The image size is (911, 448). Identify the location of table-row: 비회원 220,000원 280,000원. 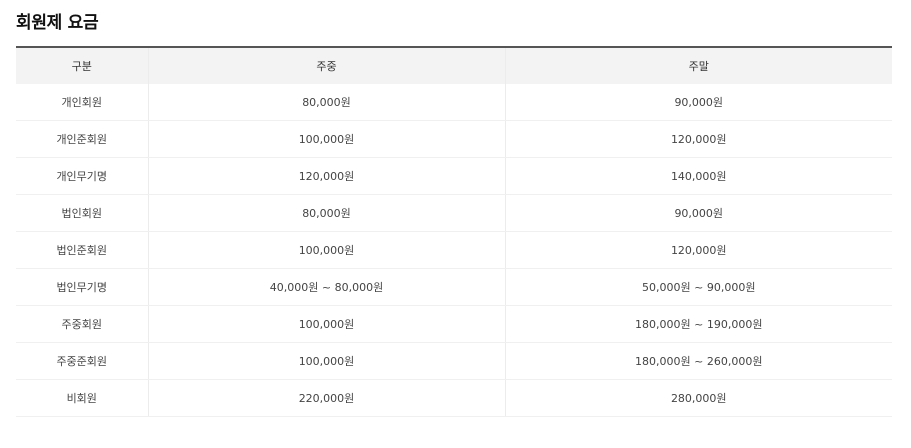
(454, 398).